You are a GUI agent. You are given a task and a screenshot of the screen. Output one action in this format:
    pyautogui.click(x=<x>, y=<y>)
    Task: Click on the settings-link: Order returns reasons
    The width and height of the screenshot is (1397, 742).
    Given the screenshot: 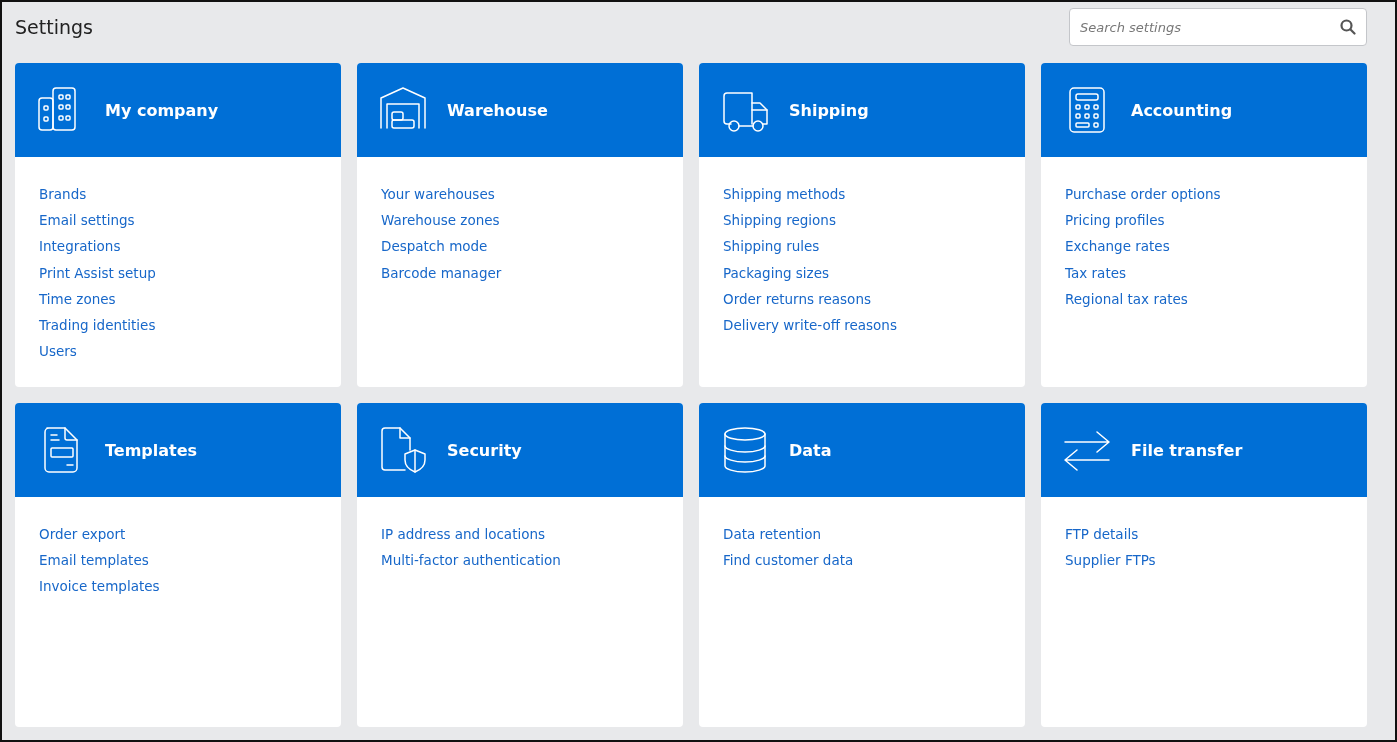 What is the action you would take?
    pyautogui.click(x=797, y=298)
    